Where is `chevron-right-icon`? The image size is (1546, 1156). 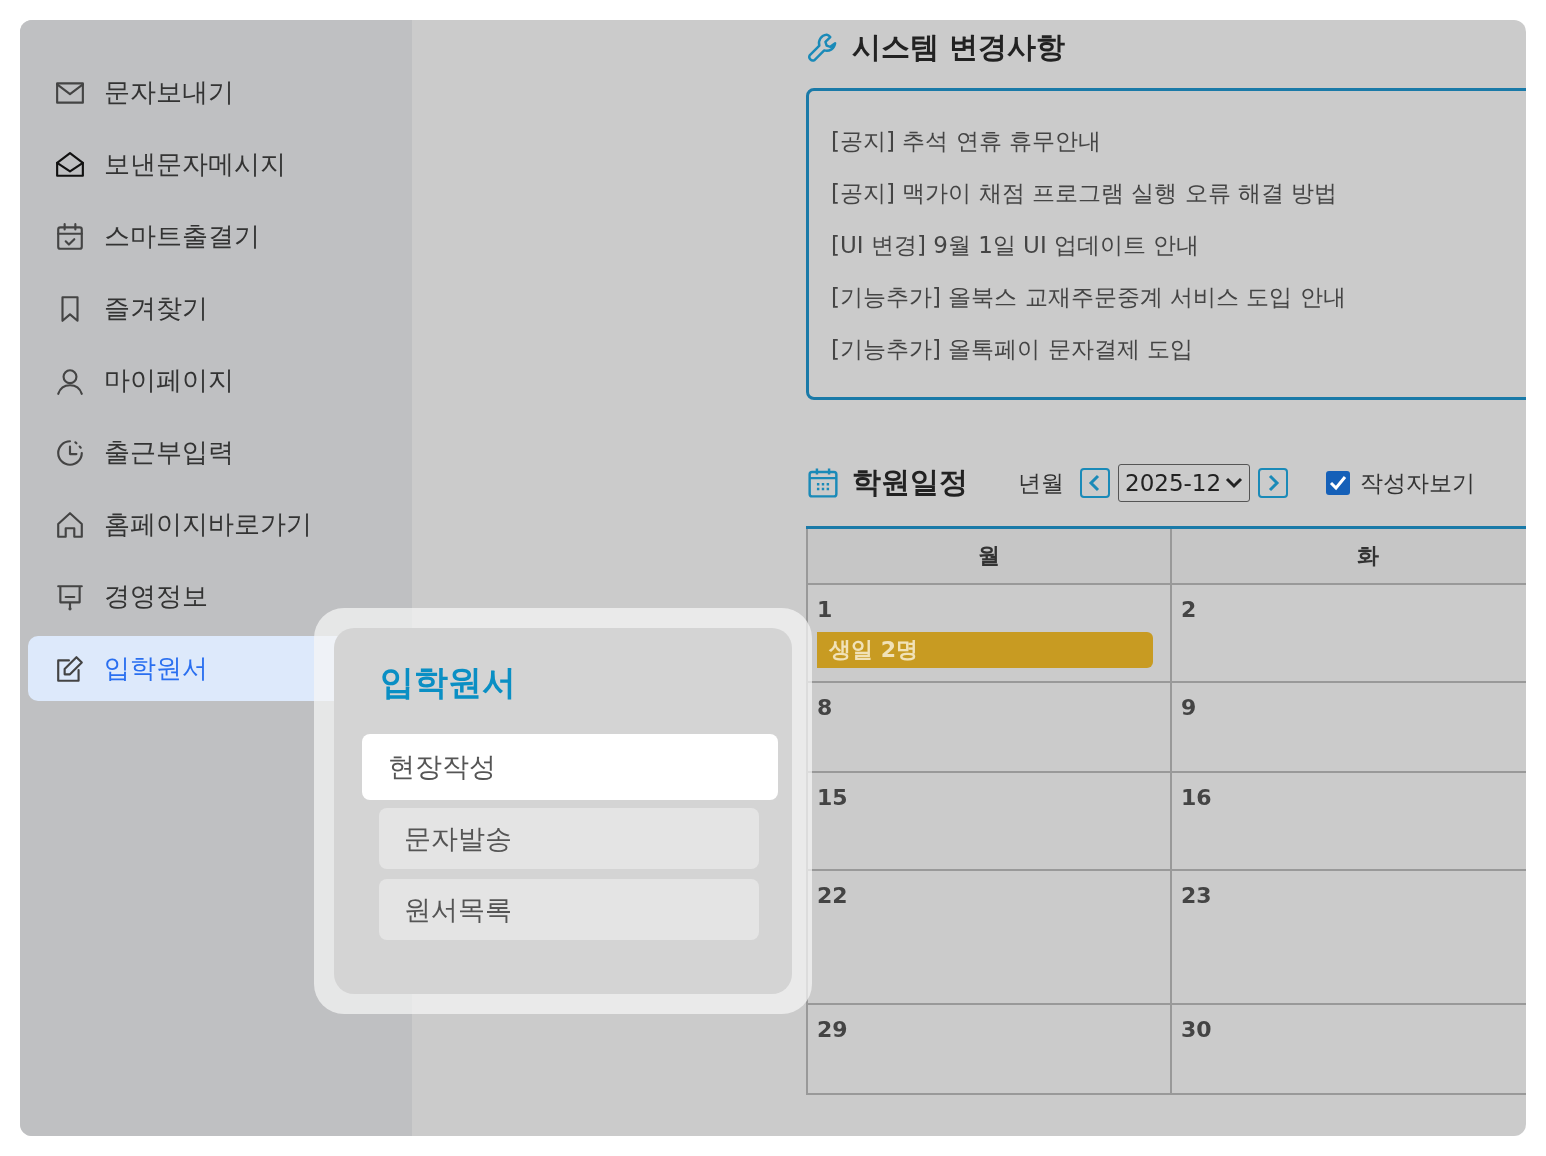
chevron-right-icon is located at coordinates (1273, 483).